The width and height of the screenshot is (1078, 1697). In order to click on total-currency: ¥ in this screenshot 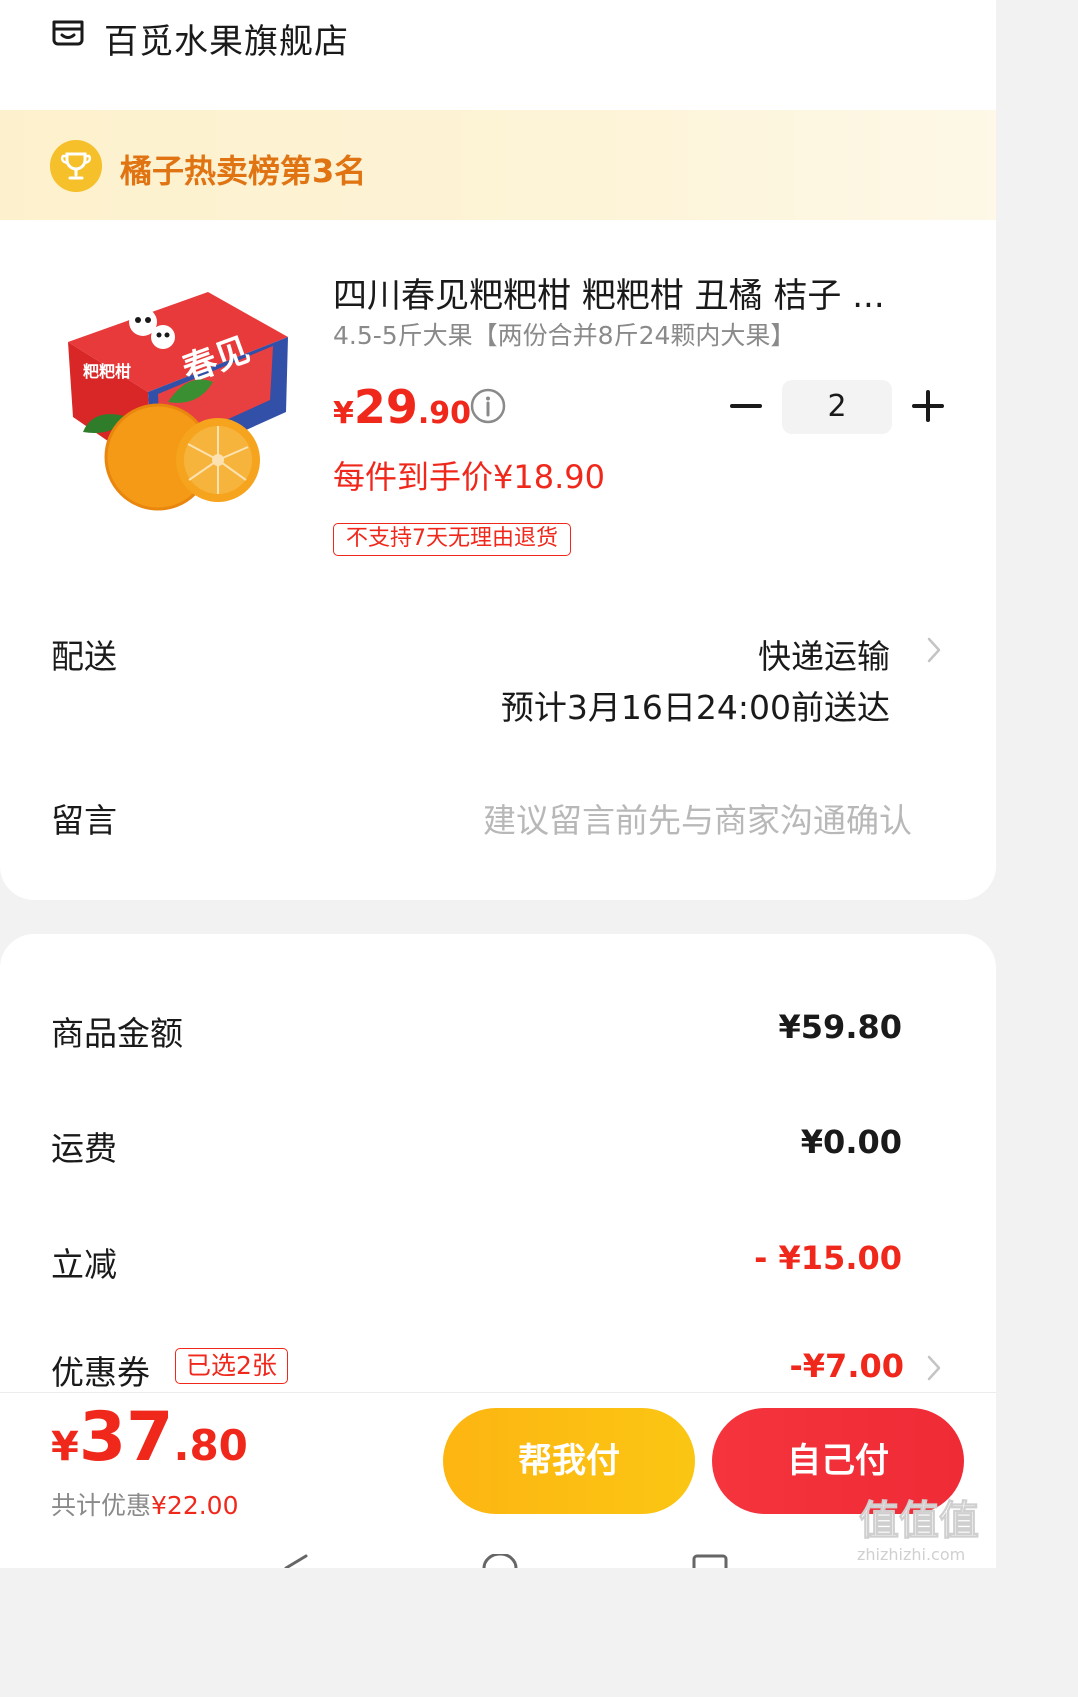, I will do `click(65, 1447)`.